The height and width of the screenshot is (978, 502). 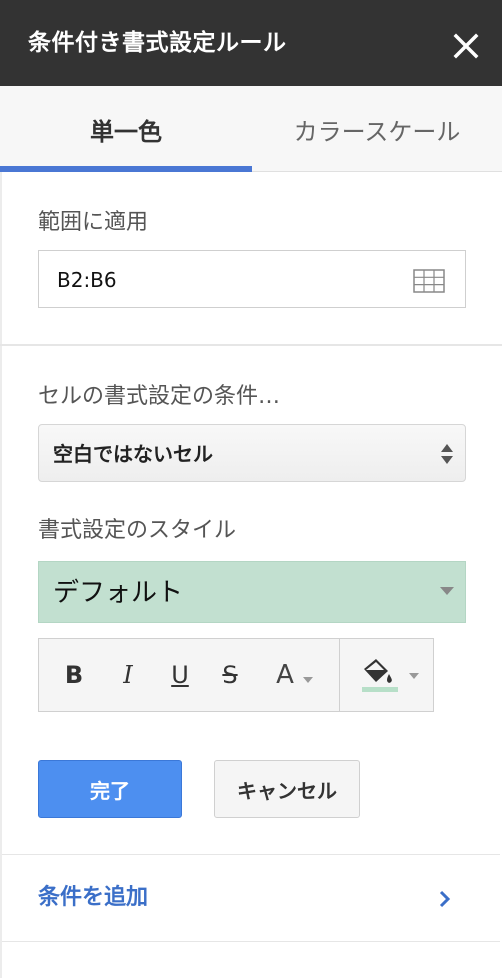 I want to click on close-icon, so click(x=466, y=46).